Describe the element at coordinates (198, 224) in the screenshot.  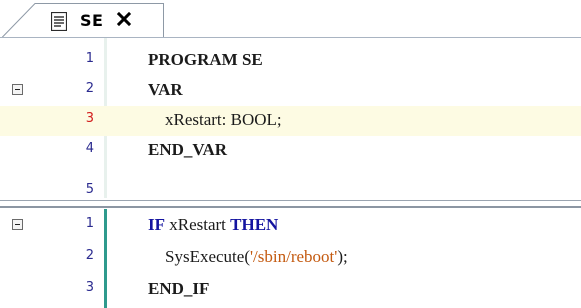
I see `identifier: xRestart` at that location.